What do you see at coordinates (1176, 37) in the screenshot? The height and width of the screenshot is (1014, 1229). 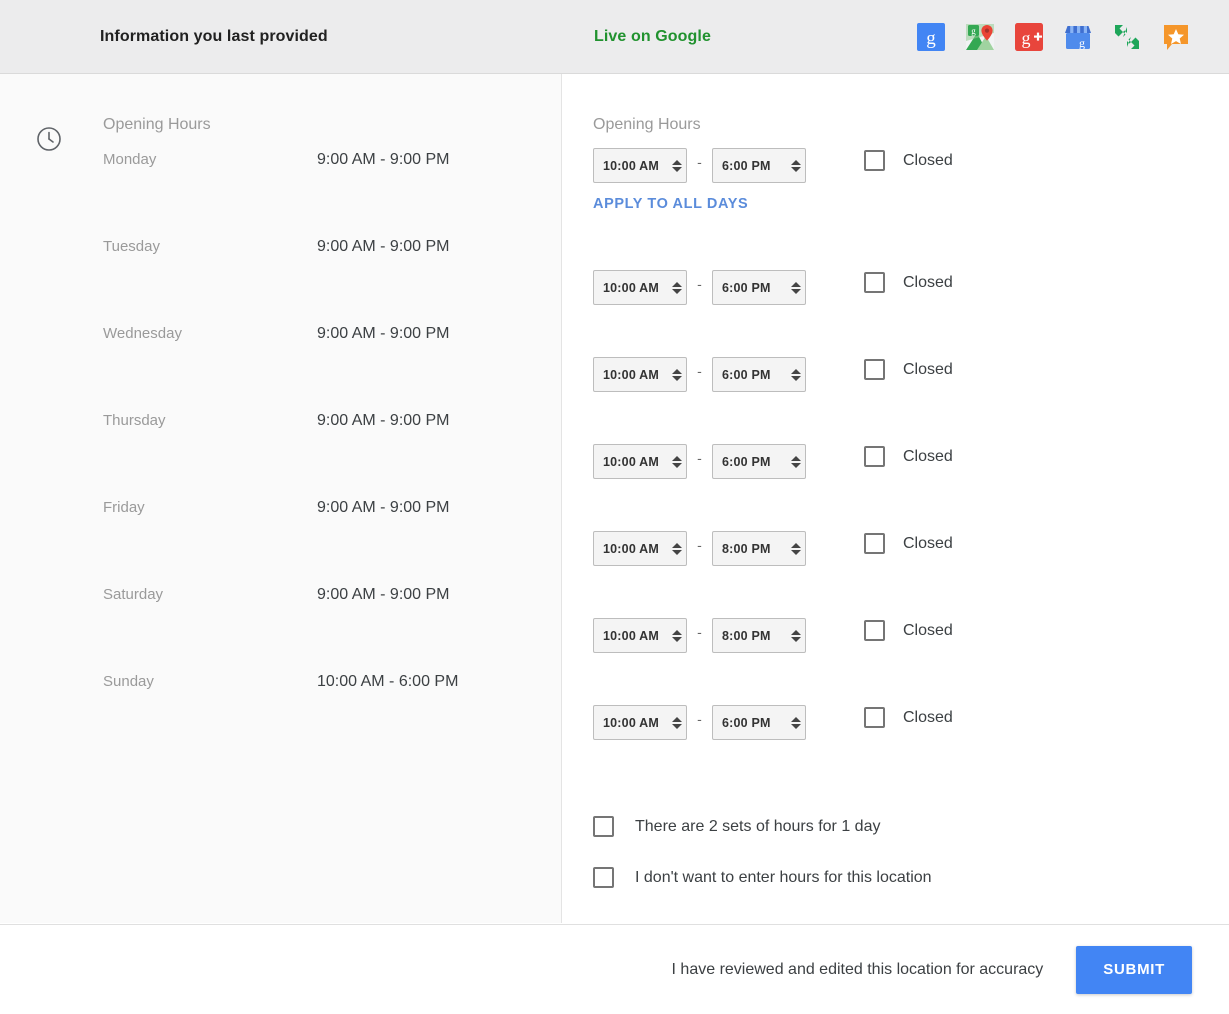 I see `review-star-icon` at bounding box center [1176, 37].